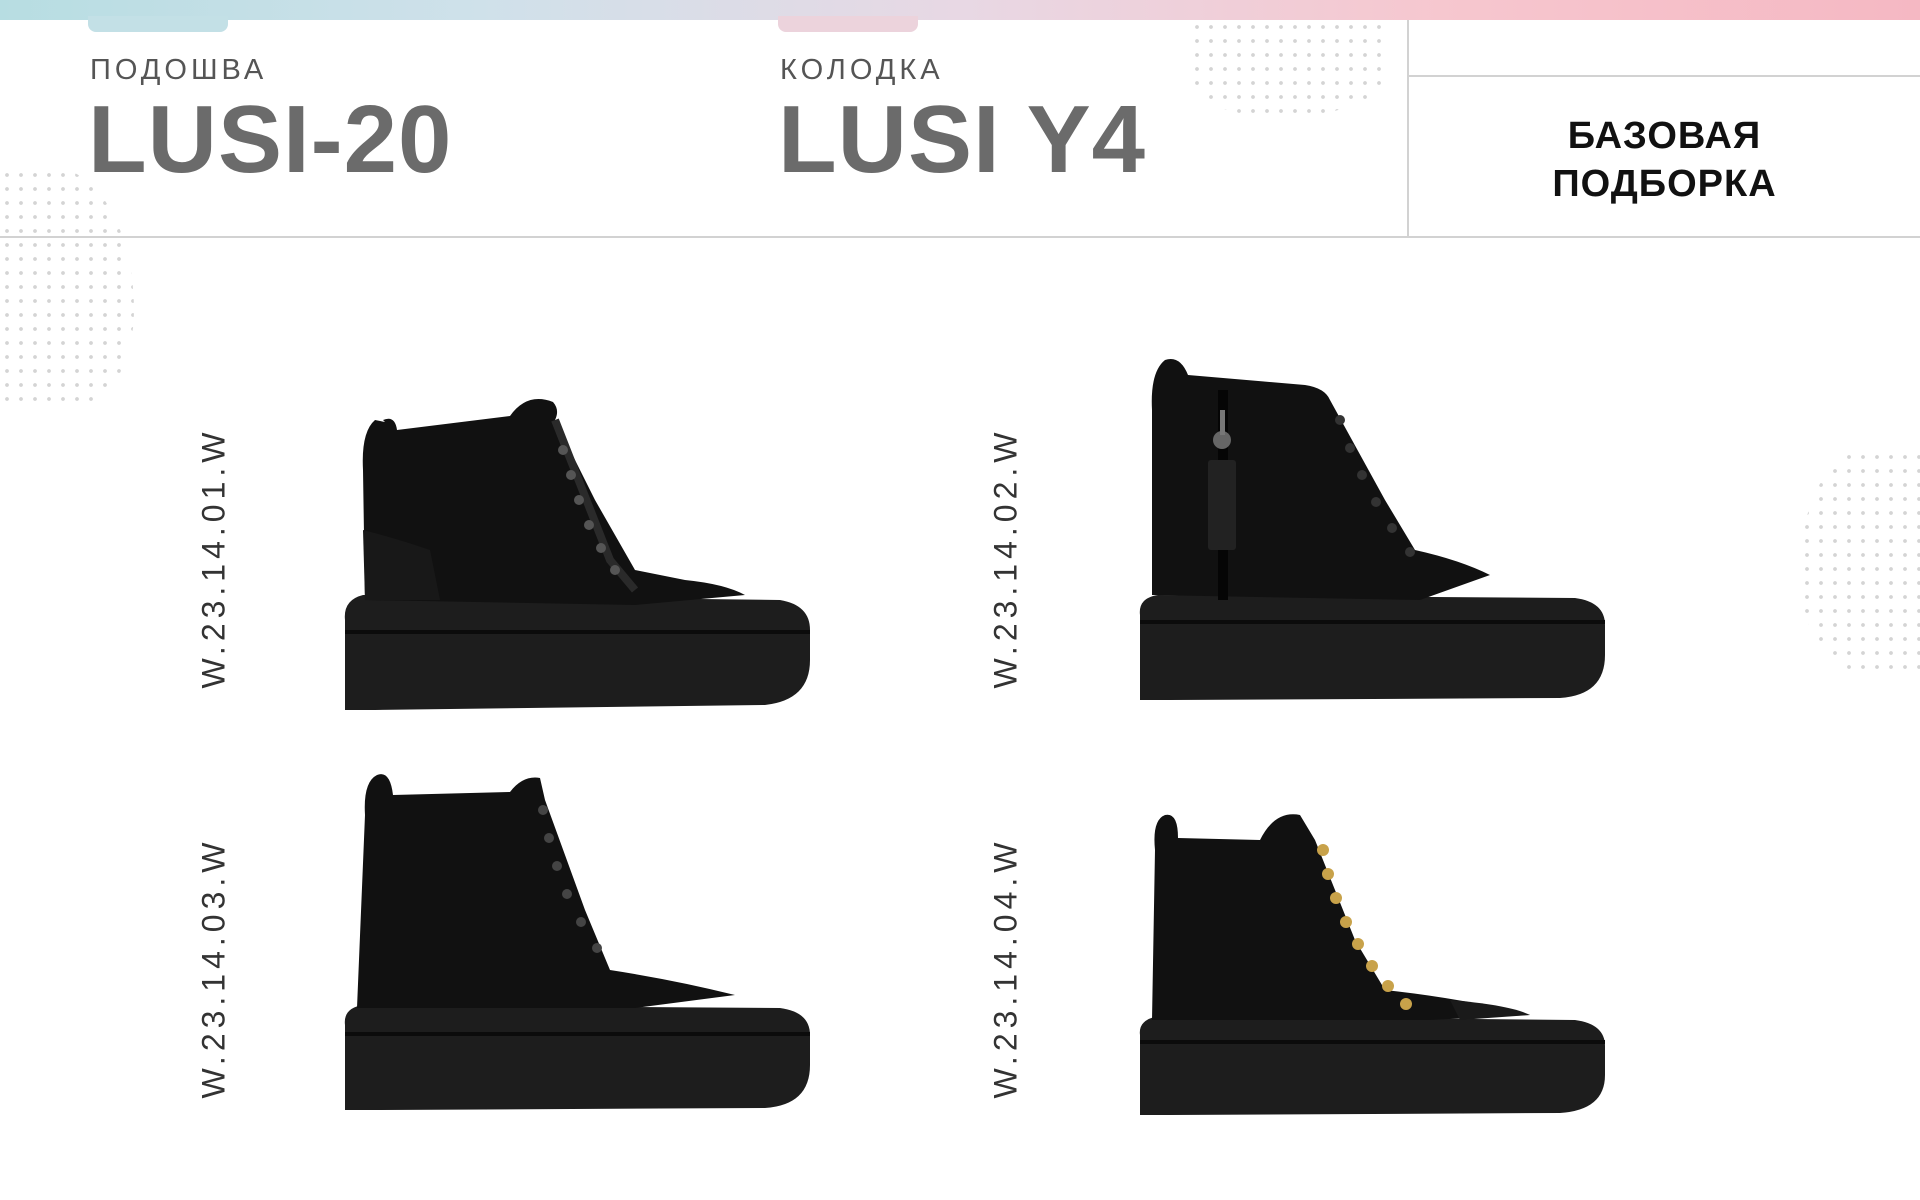 This screenshot has width=1920, height=1200. I want to click on sole-name: LUSI-20, so click(270, 139).